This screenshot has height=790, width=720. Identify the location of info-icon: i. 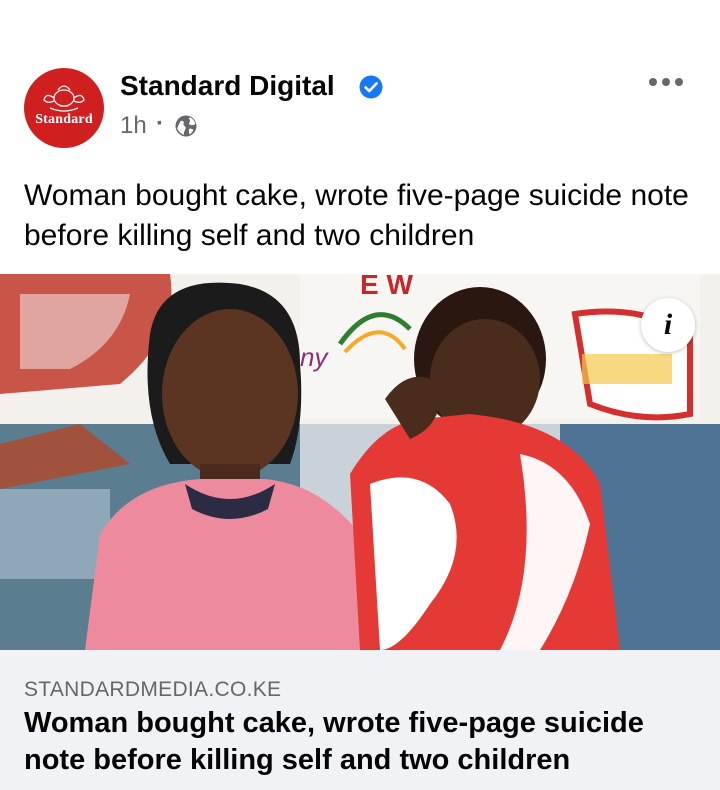
(668, 324).